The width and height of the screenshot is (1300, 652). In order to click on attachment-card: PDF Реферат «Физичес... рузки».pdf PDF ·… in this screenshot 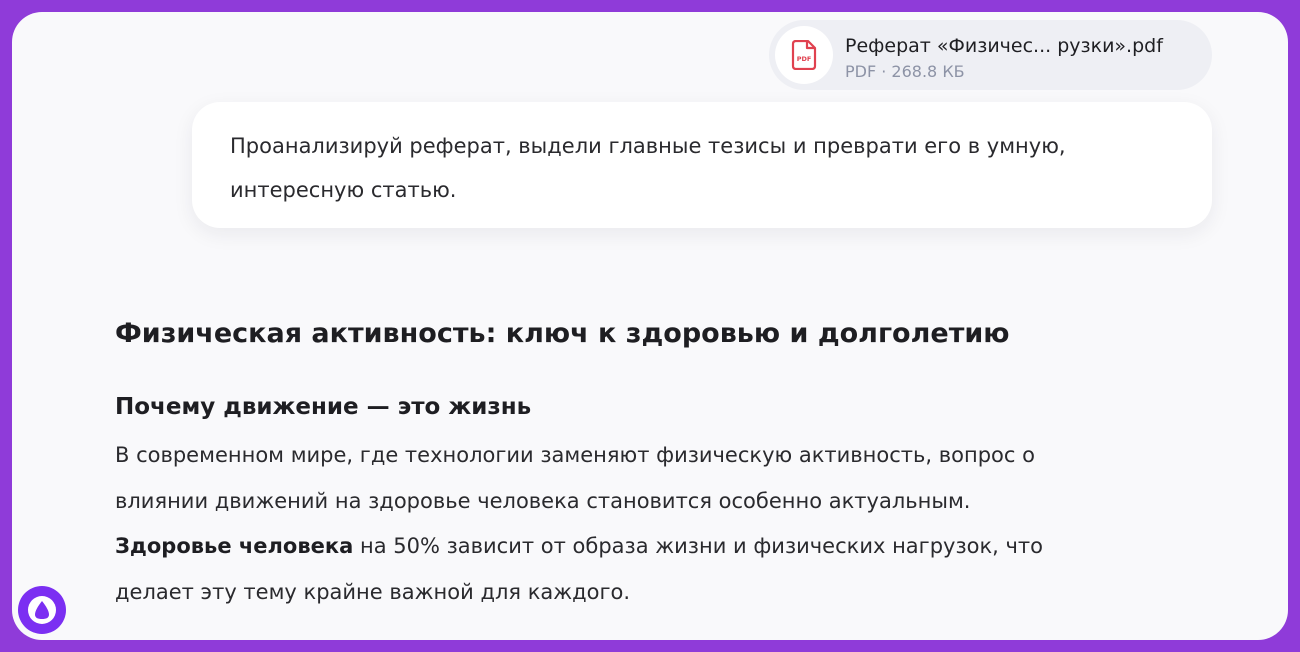, I will do `click(990, 55)`.